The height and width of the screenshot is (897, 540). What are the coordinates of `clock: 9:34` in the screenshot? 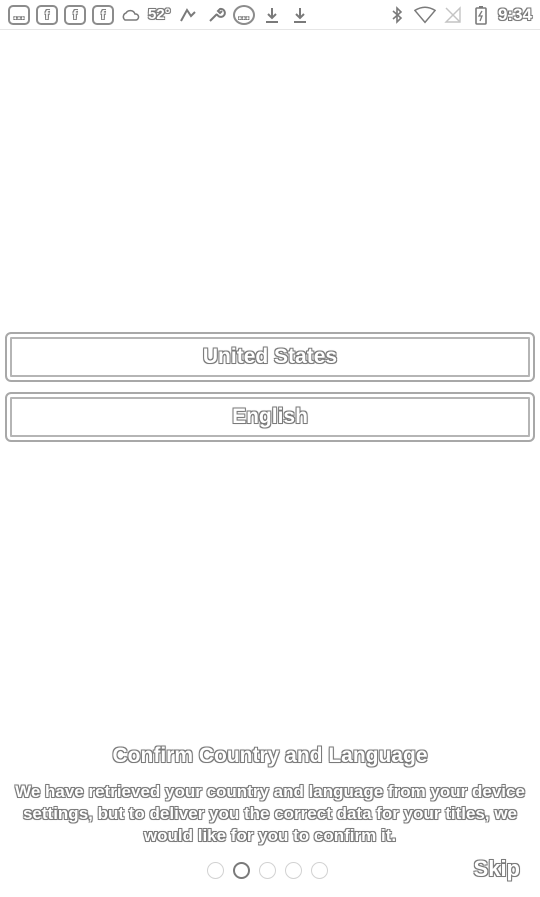 It's located at (514, 14).